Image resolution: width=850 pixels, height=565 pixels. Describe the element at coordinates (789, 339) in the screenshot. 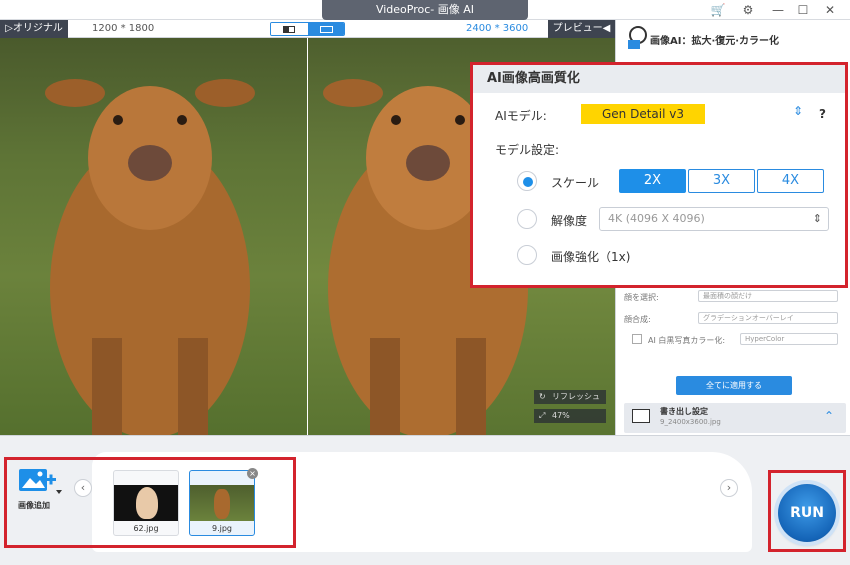

I see `colorize-model-dropdown: HyperColor` at that location.